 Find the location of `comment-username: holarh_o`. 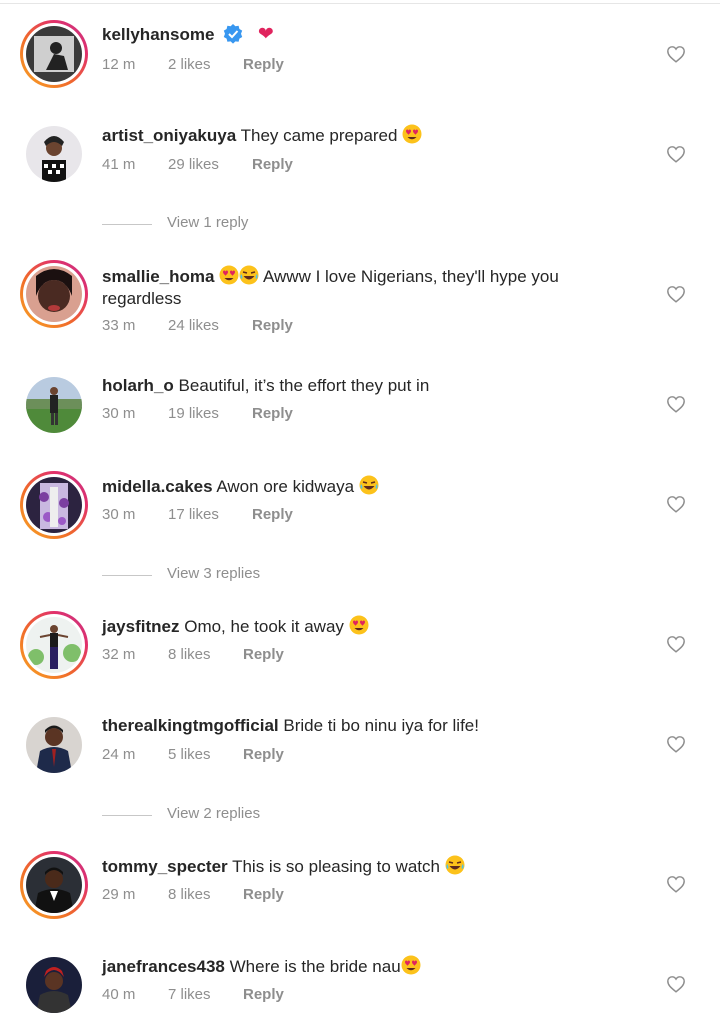

comment-username: holarh_o is located at coordinates (138, 385).